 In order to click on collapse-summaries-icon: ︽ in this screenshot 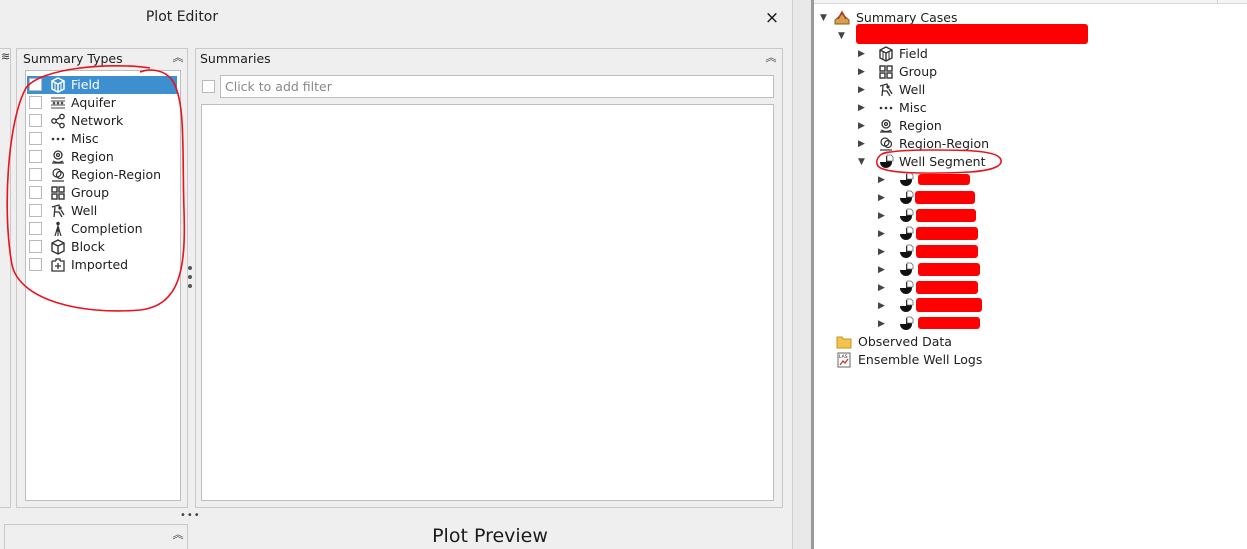, I will do `click(771, 58)`.